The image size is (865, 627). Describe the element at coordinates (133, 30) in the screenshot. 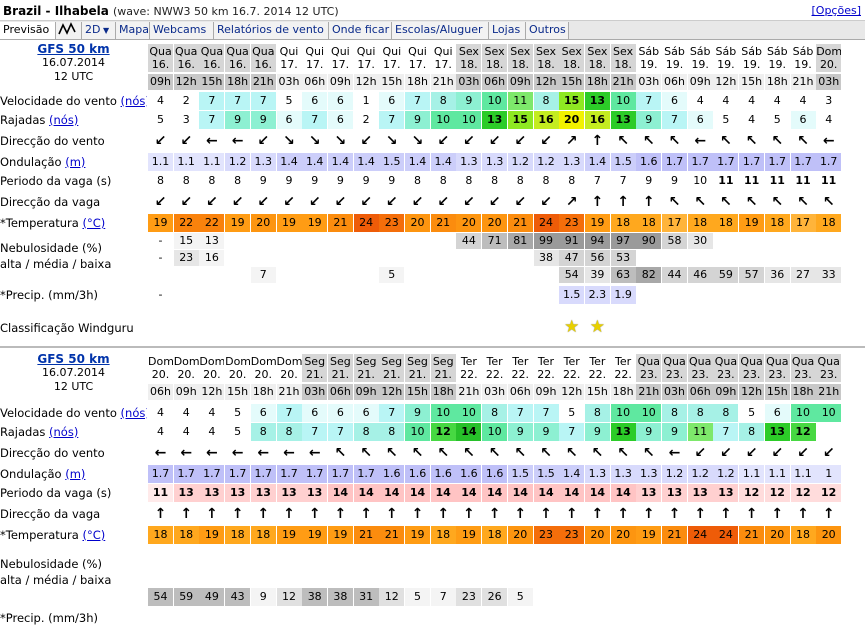

I see `tab-mapa: Mapa` at that location.